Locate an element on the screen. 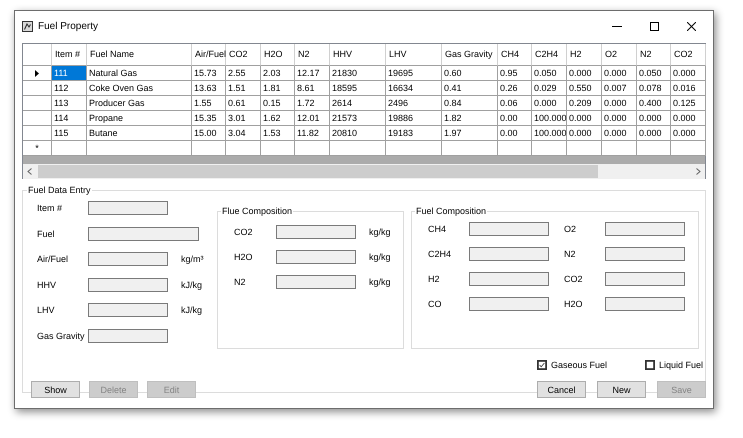  table-cell: 0.84 is located at coordinates (470, 103).